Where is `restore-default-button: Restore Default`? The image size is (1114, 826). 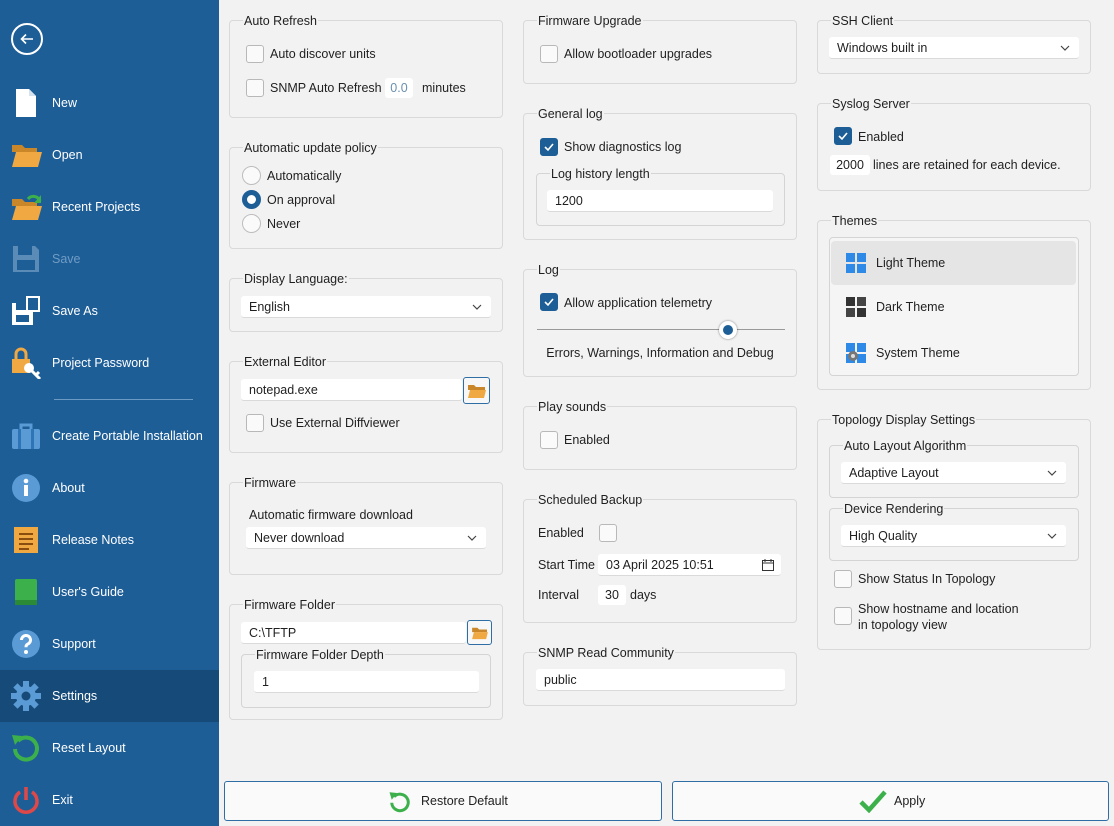
restore-default-button: Restore Default is located at coordinates (443, 801).